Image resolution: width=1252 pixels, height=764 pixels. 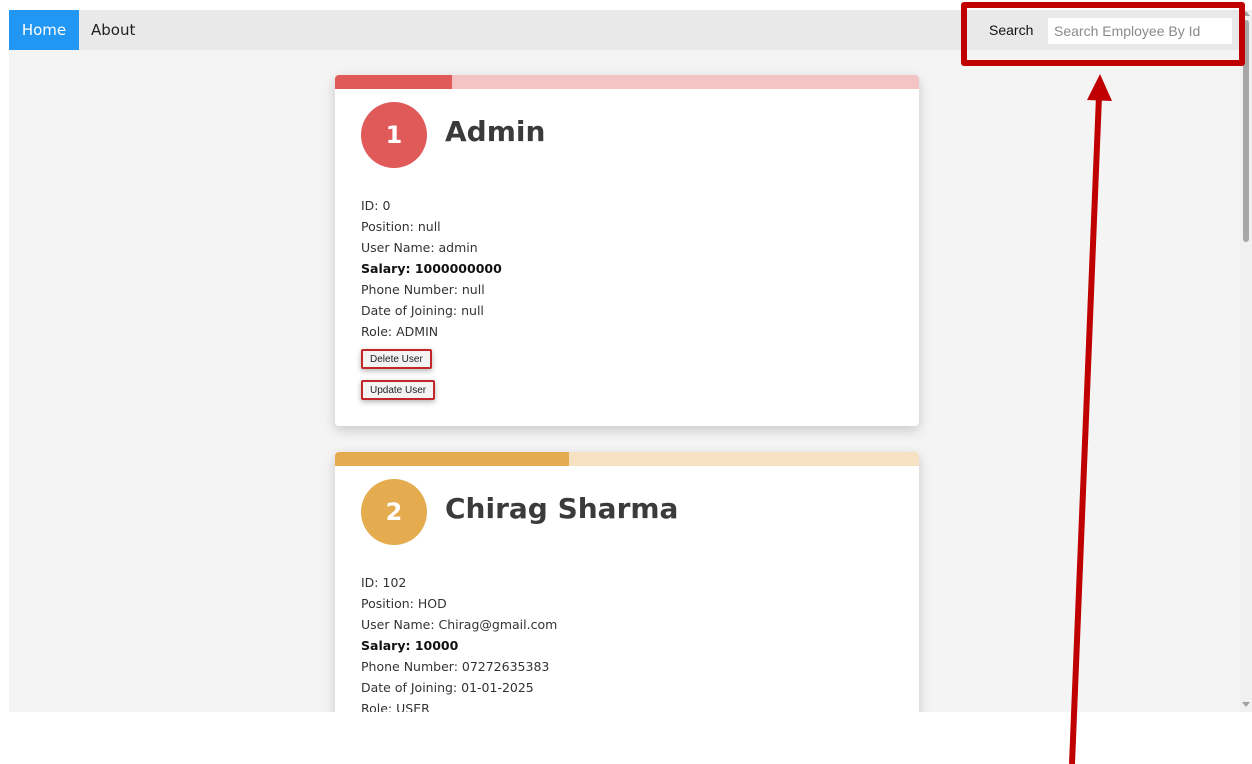 What do you see at coordinates (422, 310) in the screenshot?
I see `employee-joining-date: Date of Joining: null` at bounding box center [422, 310].